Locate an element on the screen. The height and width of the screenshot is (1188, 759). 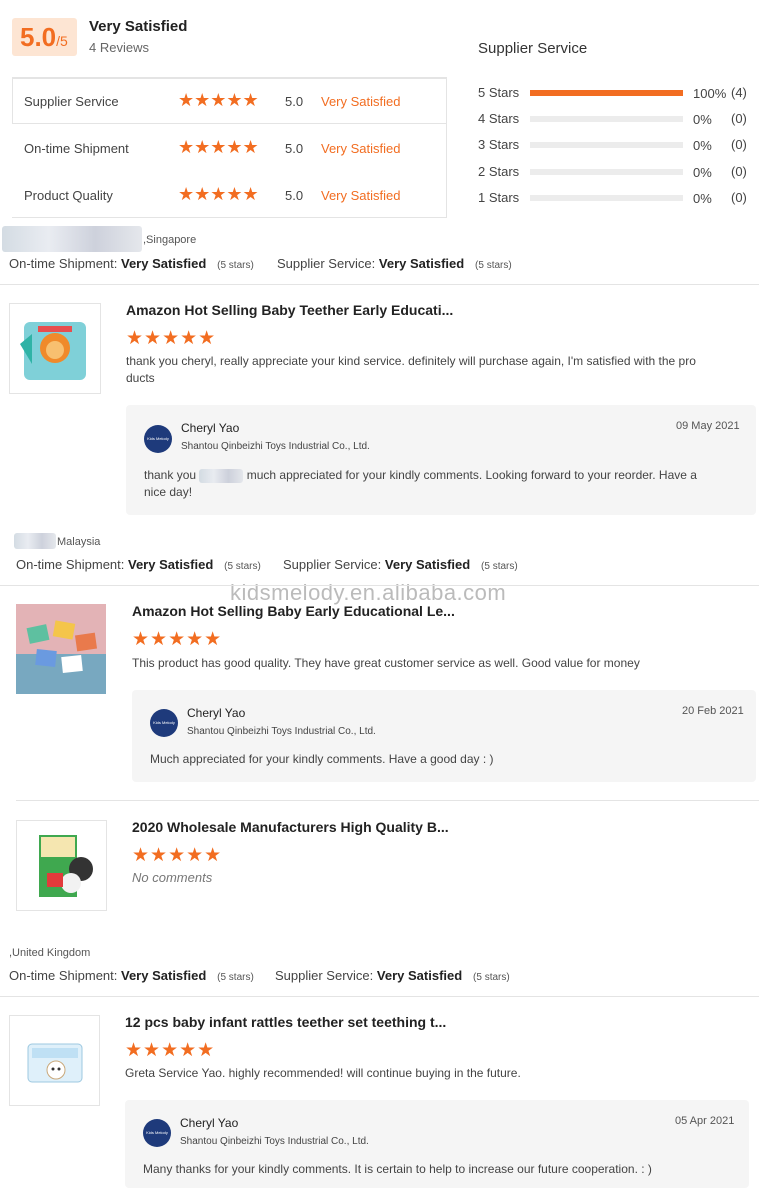
overall-score: 5.0 is located at coordinates (38, 37).